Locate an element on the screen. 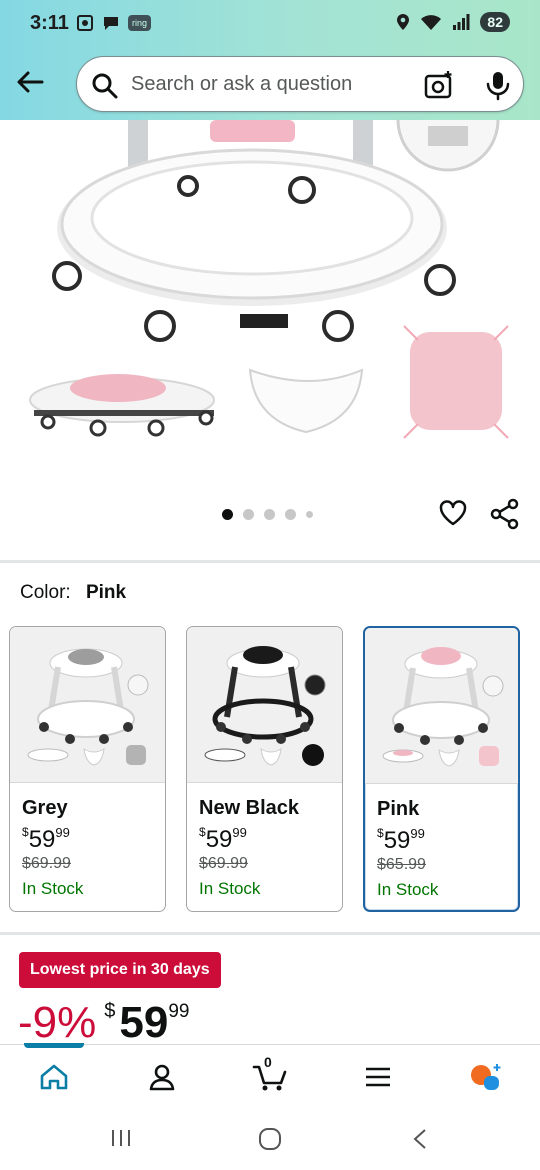 This screenshot has width=540, height=1170. menu-icon is located at coordinates (378, 1077).